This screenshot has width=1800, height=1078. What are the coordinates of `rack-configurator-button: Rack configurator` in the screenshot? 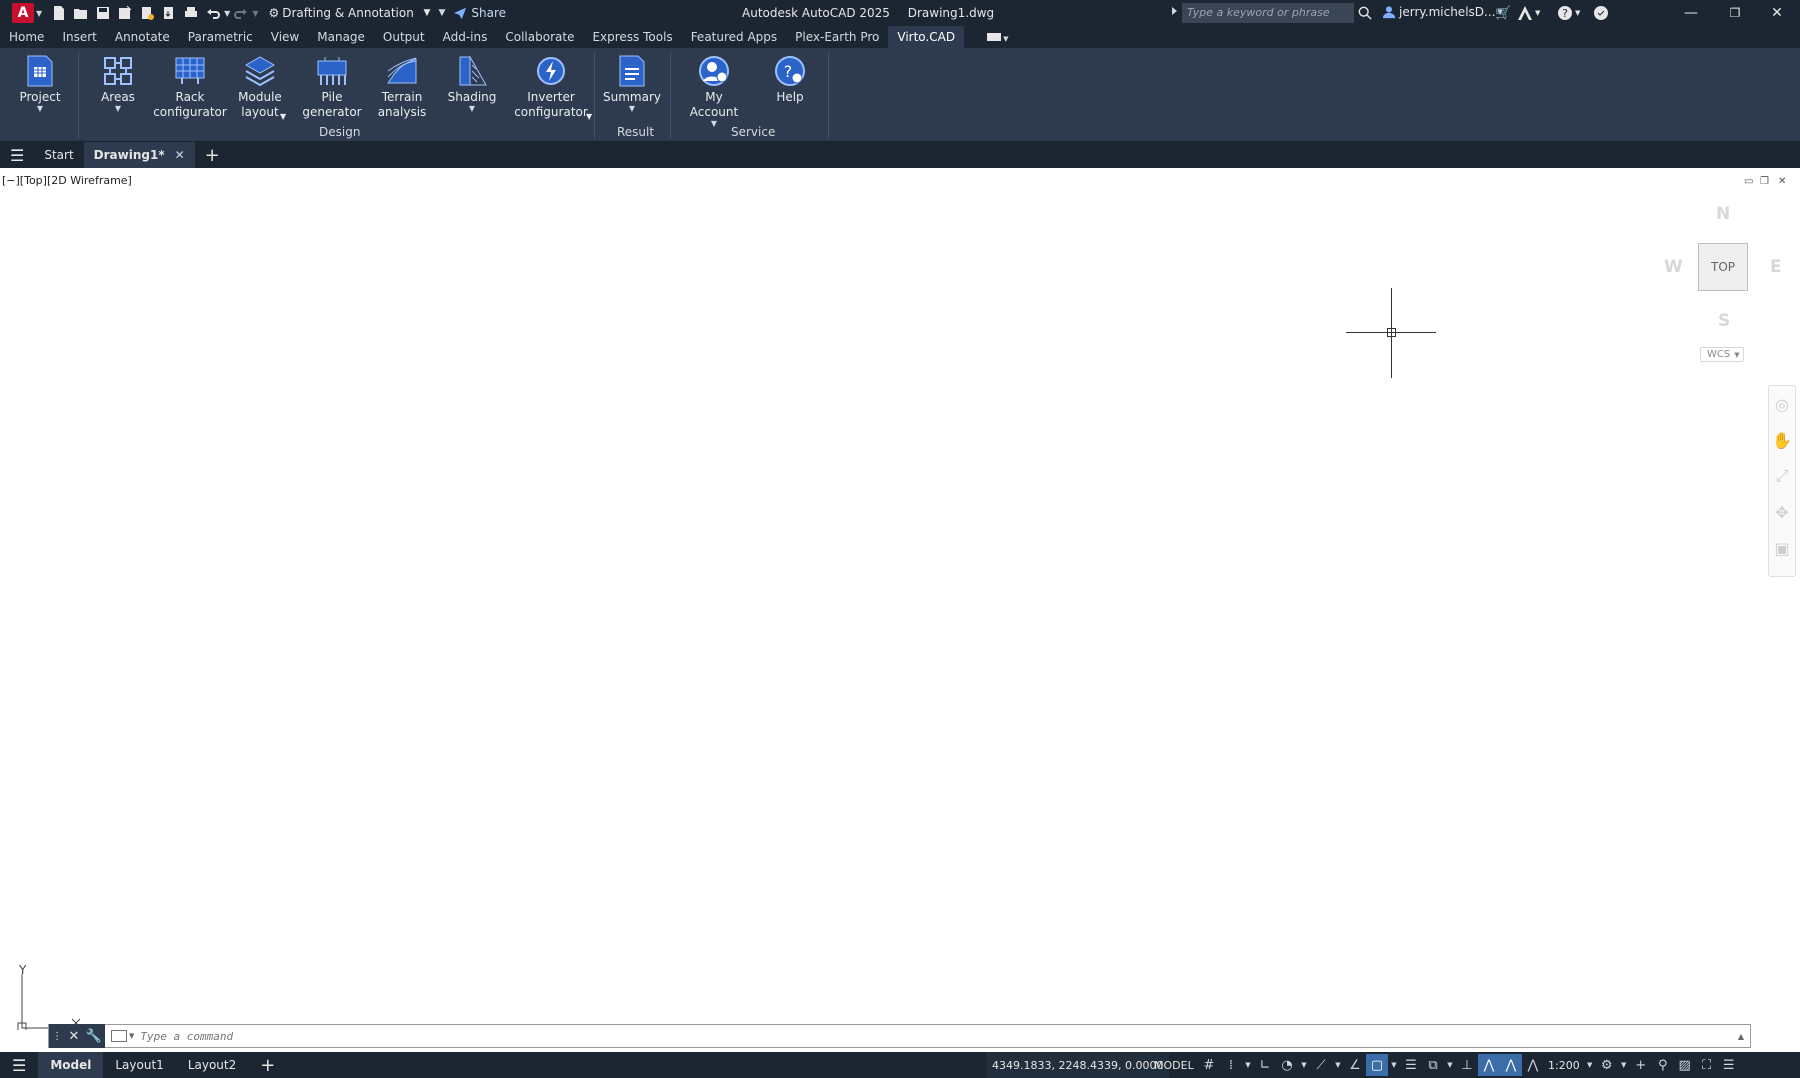 It's located at (190, 87).